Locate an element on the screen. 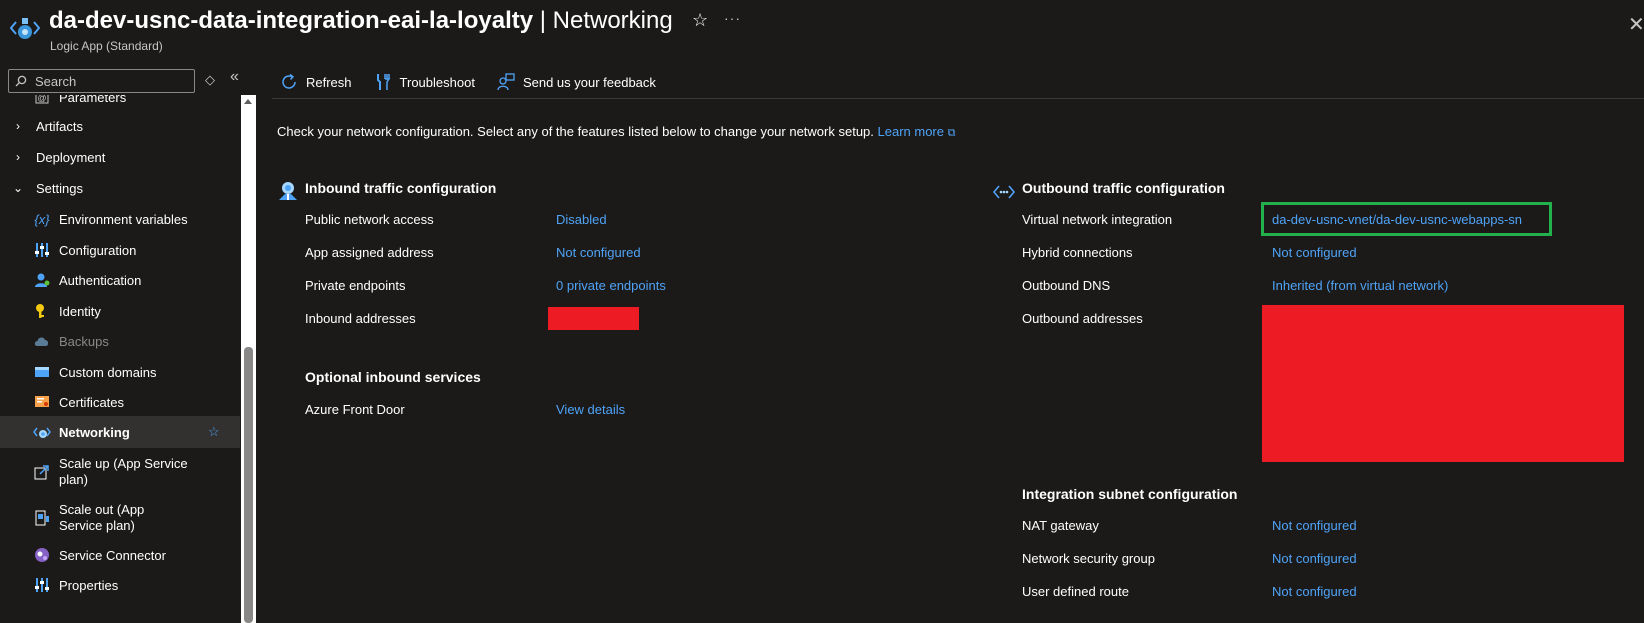 The image size is (1644, 623). parameters-icon: @ is located at coordinates (42, 100).